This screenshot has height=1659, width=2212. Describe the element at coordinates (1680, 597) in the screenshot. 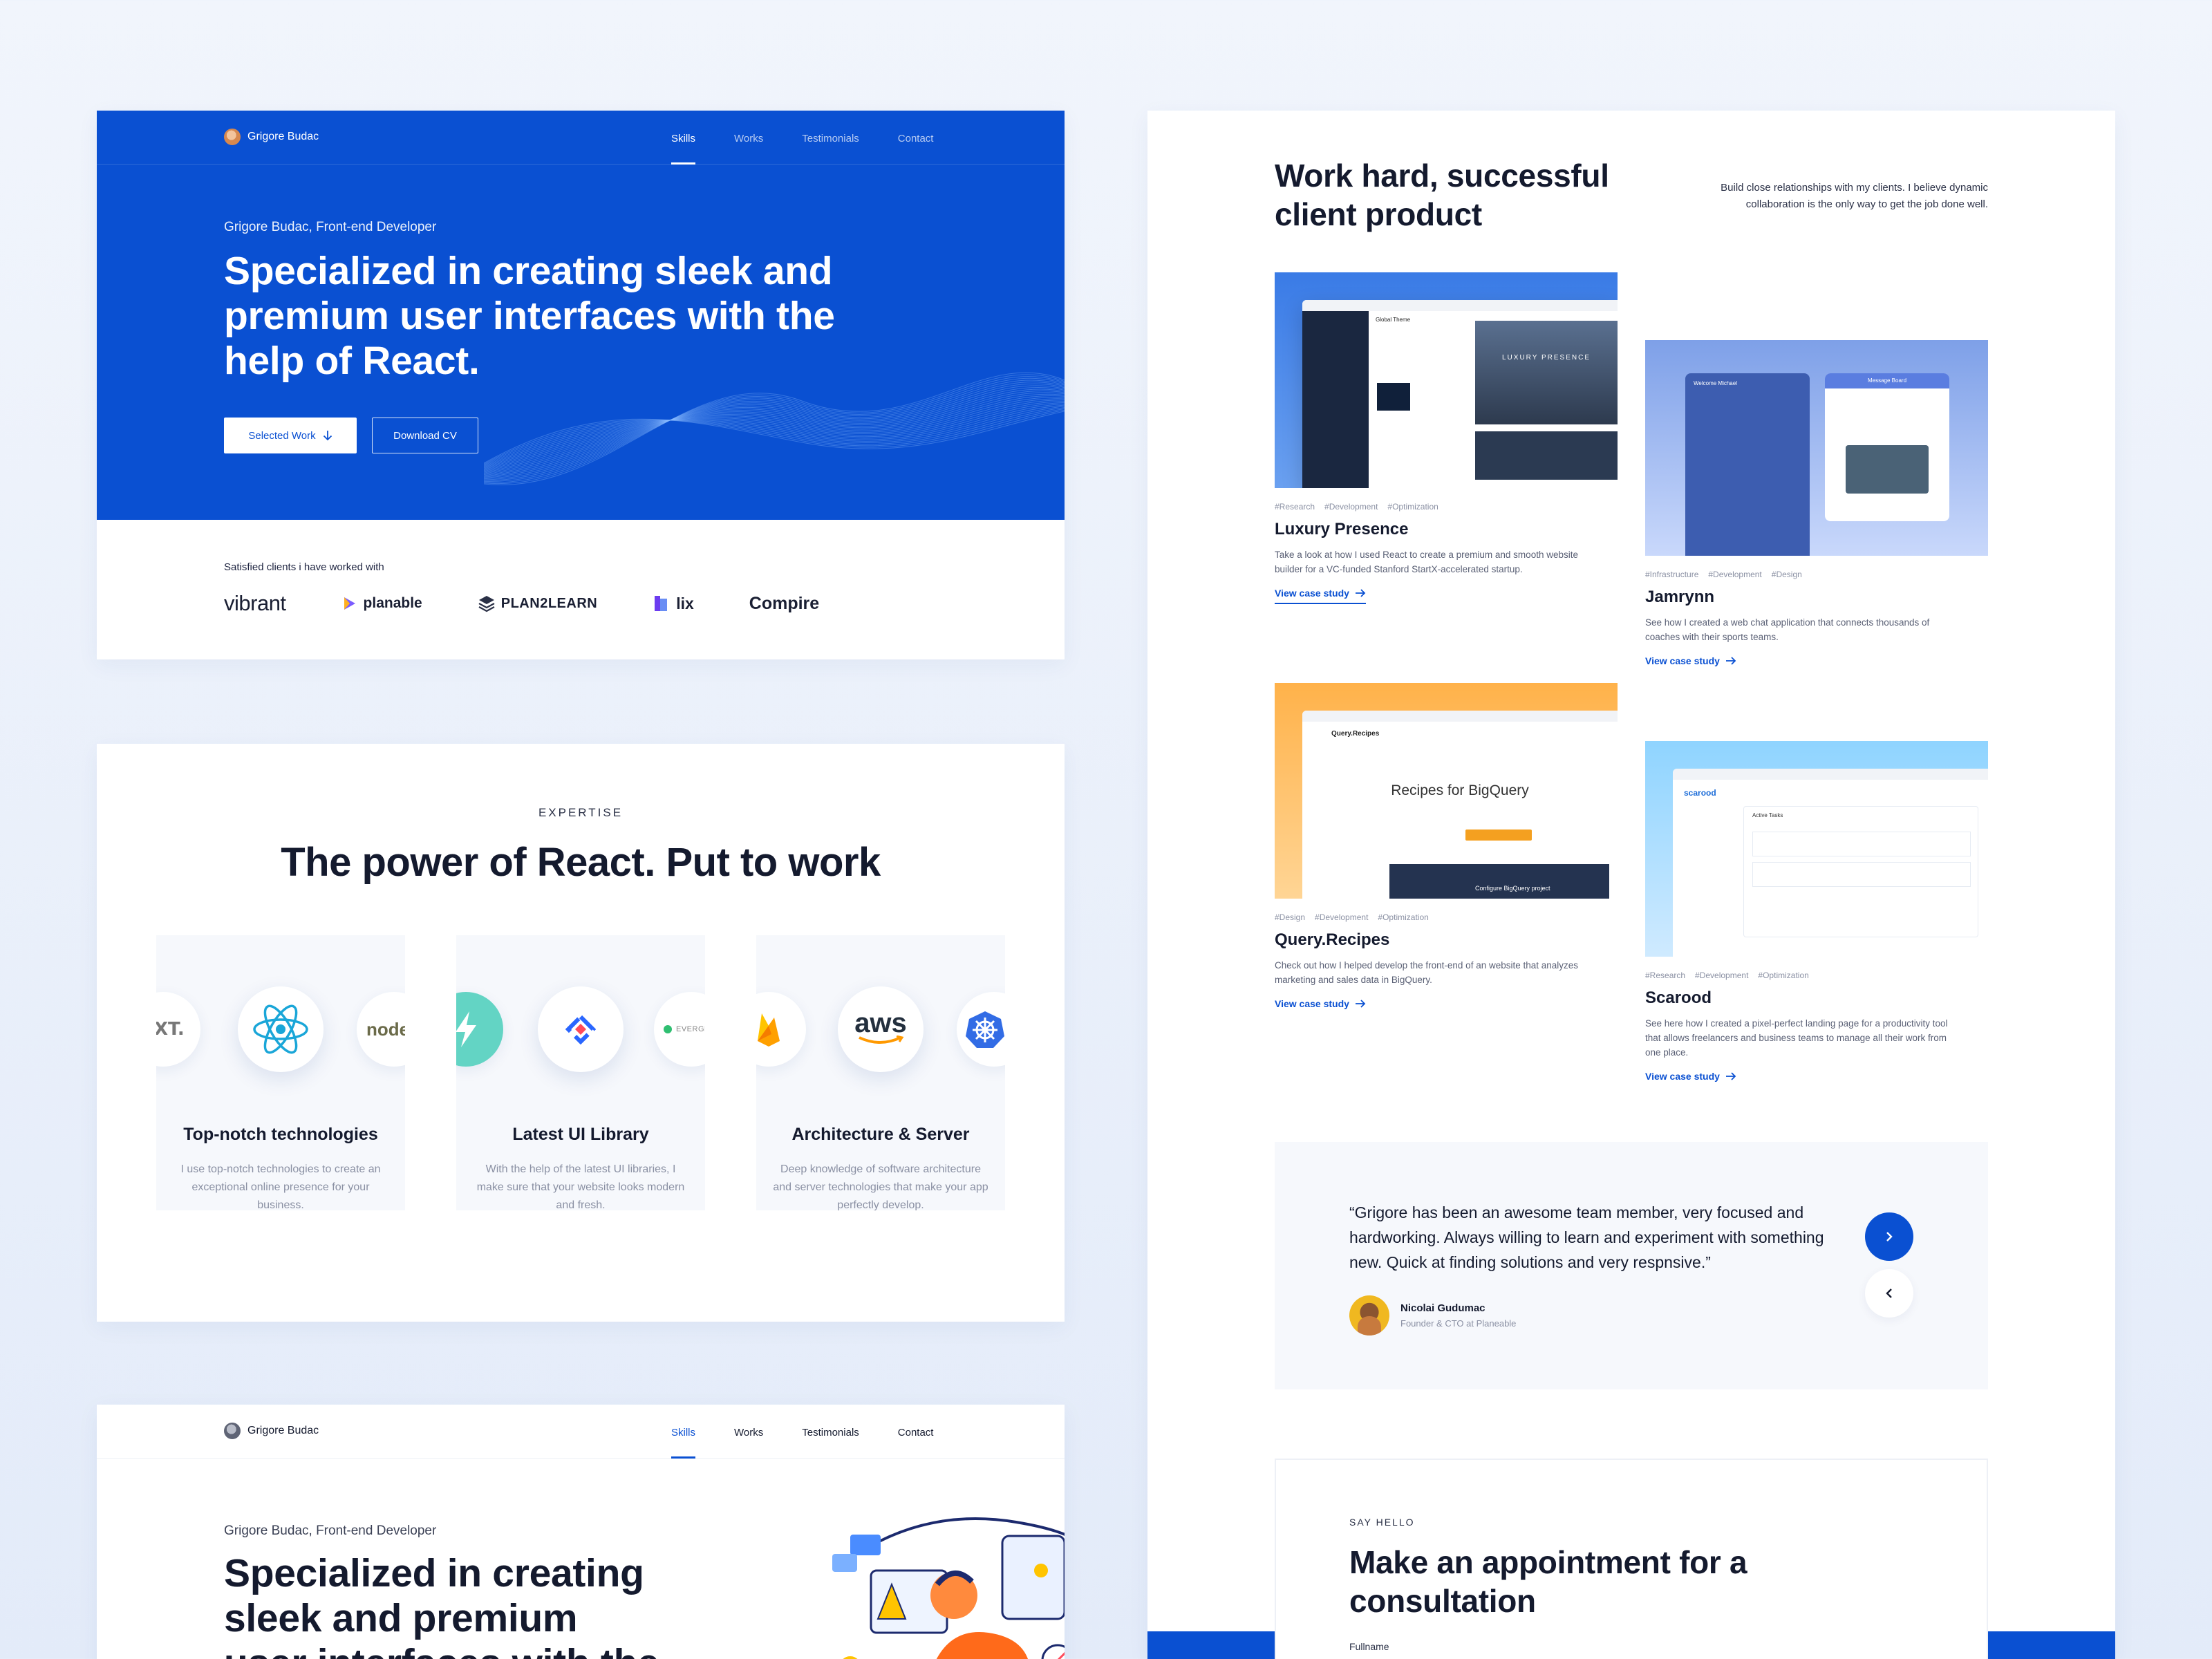

I see `project-name: Jamrynn` at that location.